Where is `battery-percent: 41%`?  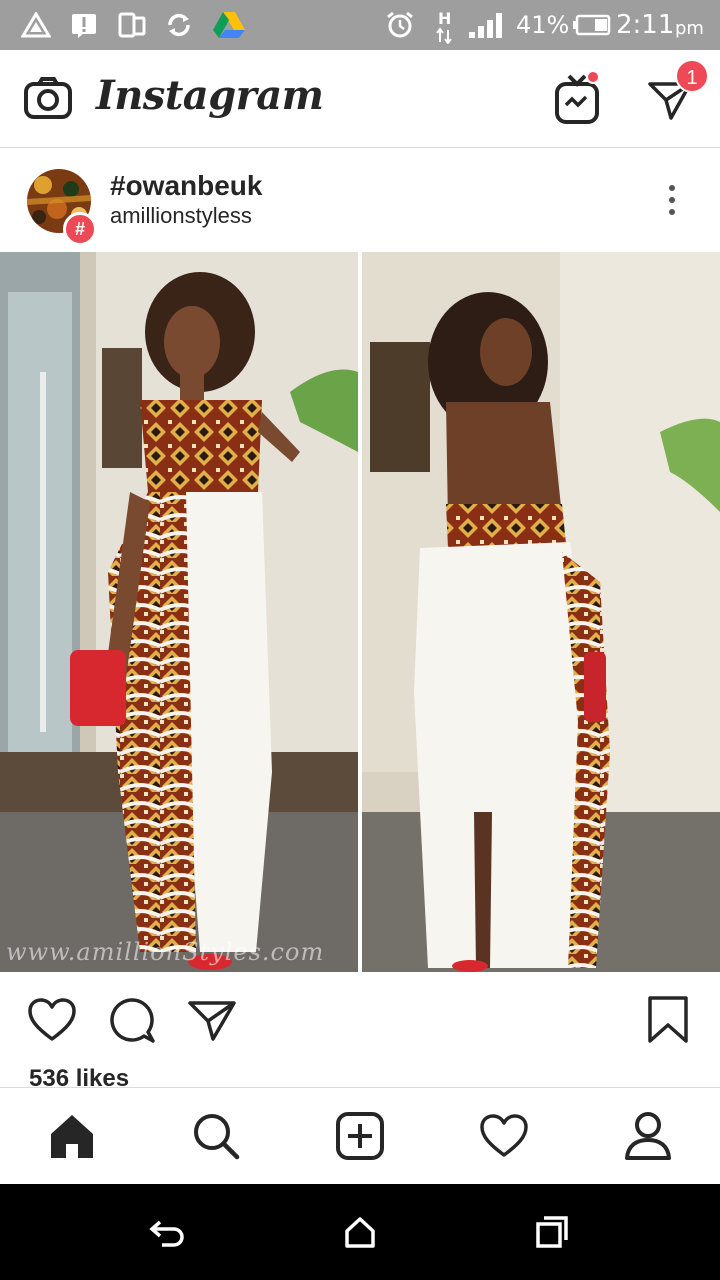 battery-percent: 41% is located at coordinates (543, 25).